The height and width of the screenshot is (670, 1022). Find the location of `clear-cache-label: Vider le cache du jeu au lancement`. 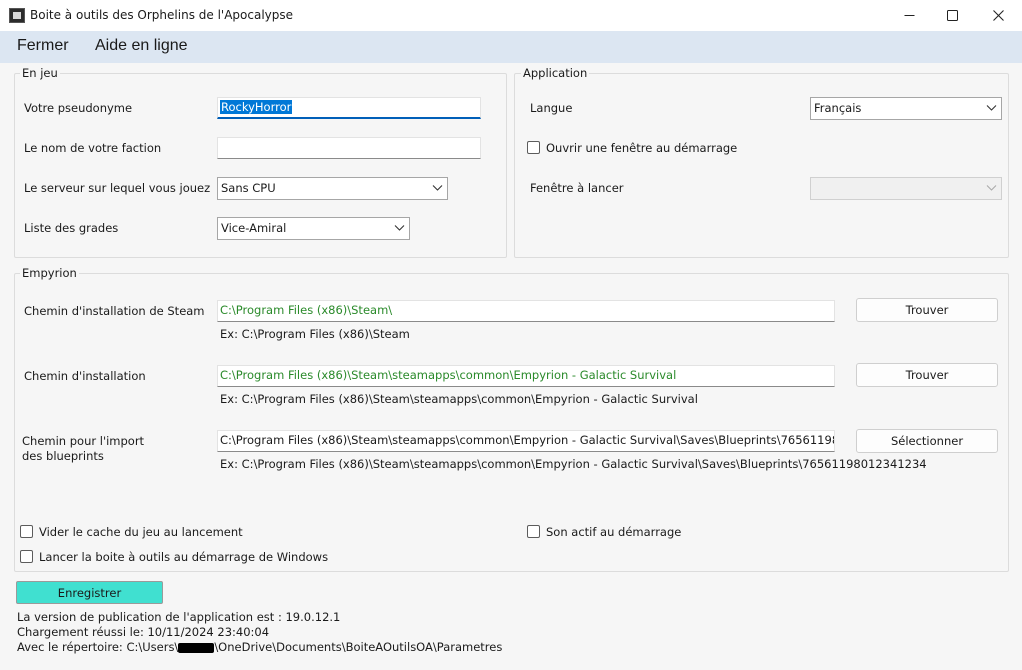

clear-cache-label: Vider le cache du jeu au lancement is located at coordinates (141, 532).